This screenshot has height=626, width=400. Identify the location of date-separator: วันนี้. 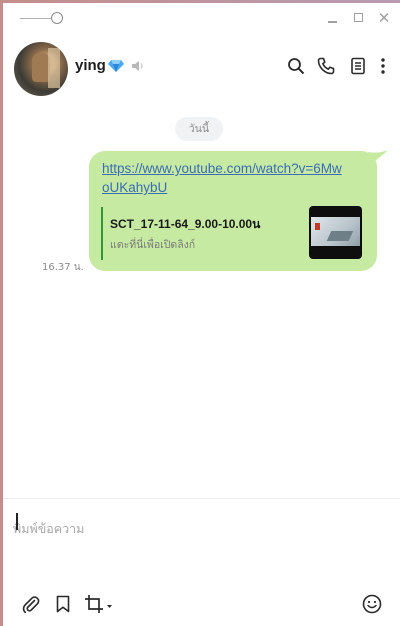
(199, 129).